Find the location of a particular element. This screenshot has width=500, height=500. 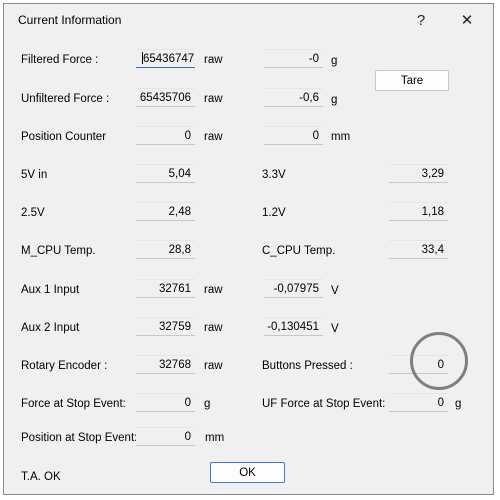

unfiltered-force-label: Unfiltered Force : is located at coordinates (65, 99).